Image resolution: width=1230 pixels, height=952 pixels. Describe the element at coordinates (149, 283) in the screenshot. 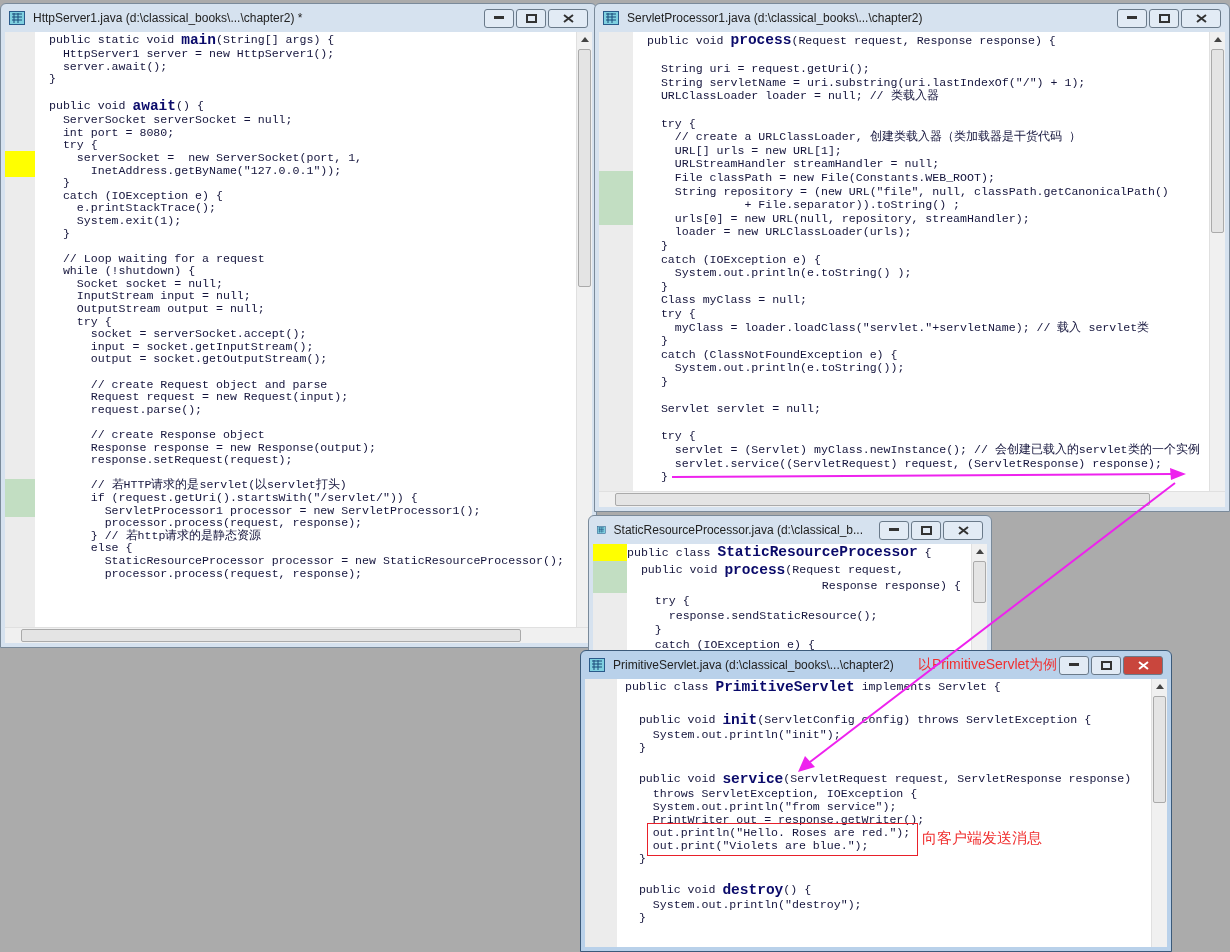

I see `code-line: Socket socket = null;` at that location.